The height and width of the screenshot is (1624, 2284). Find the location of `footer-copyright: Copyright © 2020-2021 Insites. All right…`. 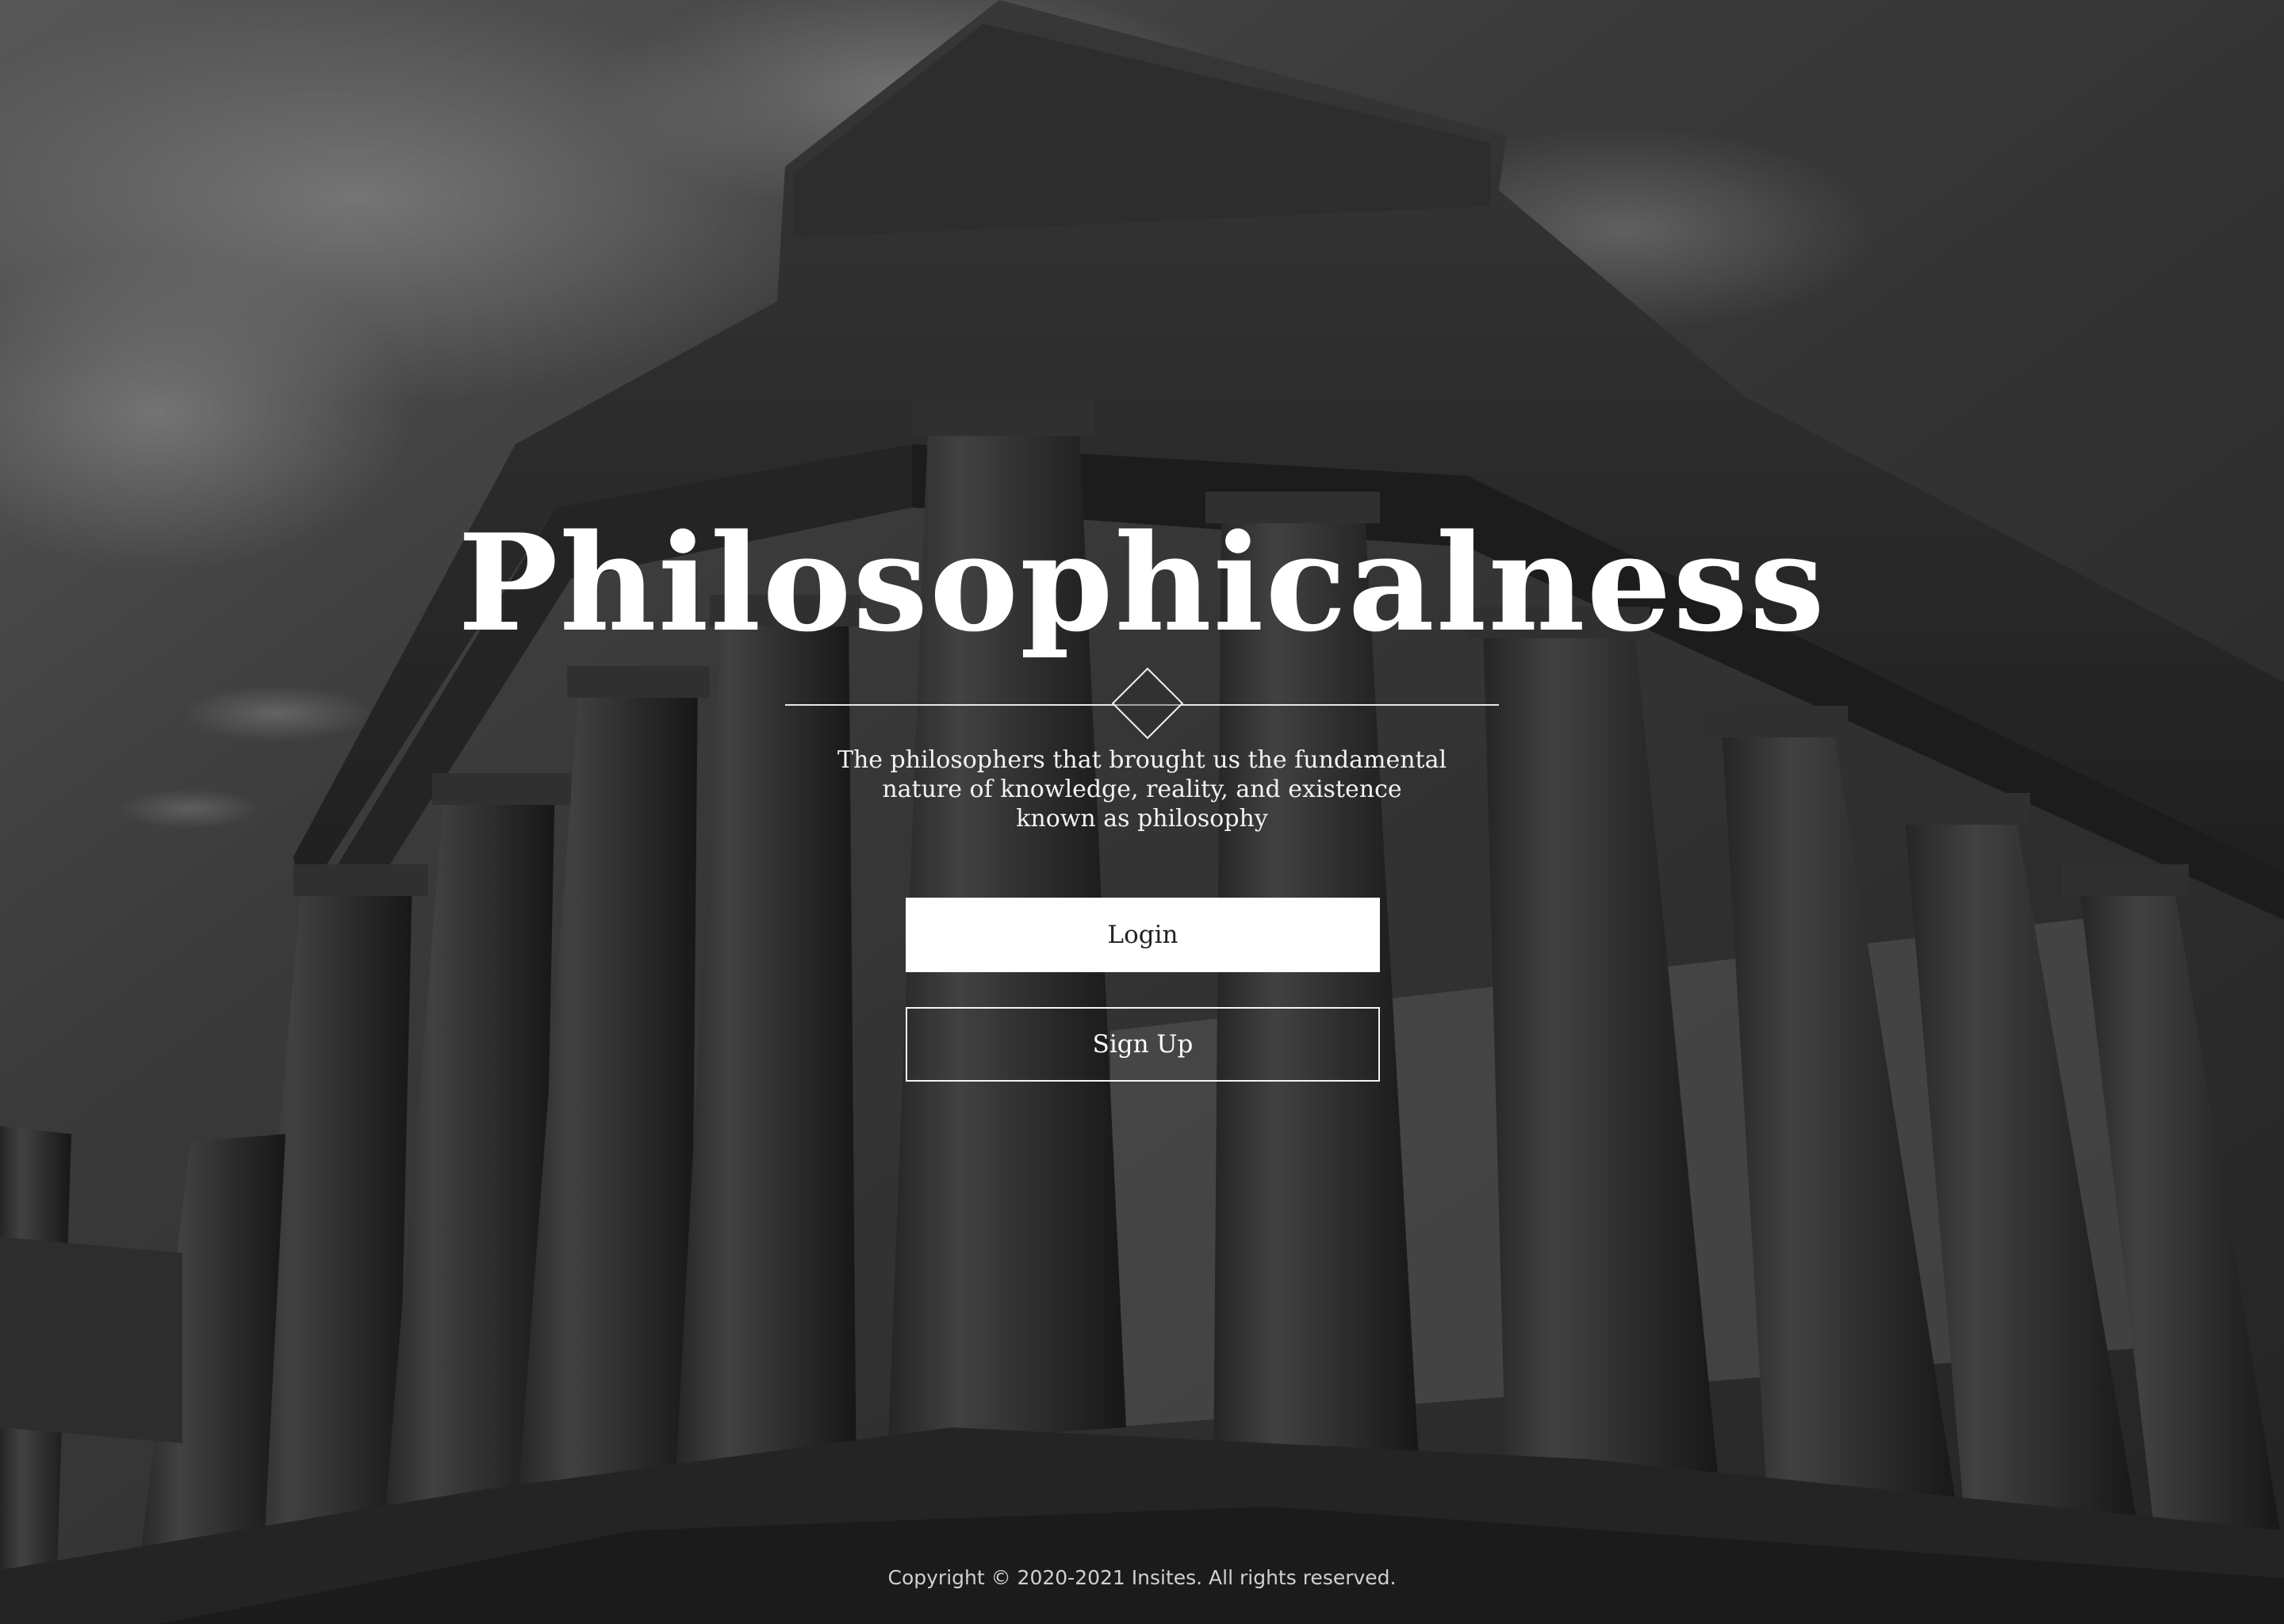

footer-copyright: Copyright © 2020-2021 Insites. All right… is located at coordinates (1142, 1577).